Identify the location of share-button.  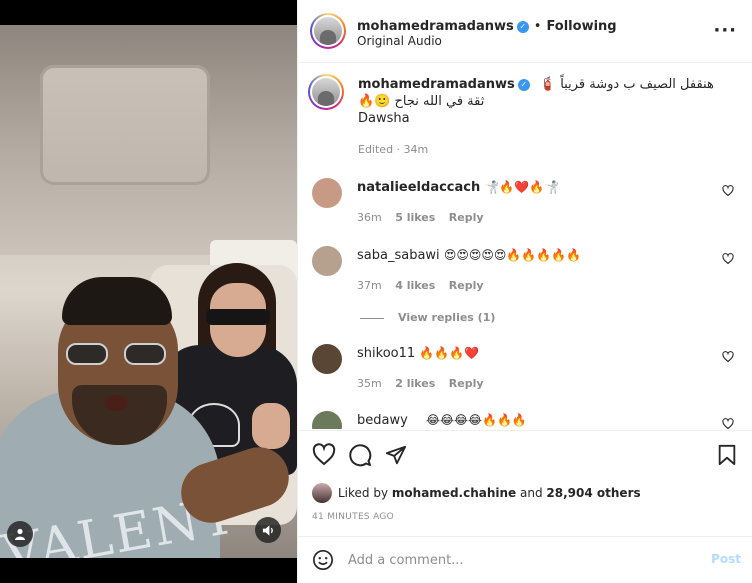
(396, 455).